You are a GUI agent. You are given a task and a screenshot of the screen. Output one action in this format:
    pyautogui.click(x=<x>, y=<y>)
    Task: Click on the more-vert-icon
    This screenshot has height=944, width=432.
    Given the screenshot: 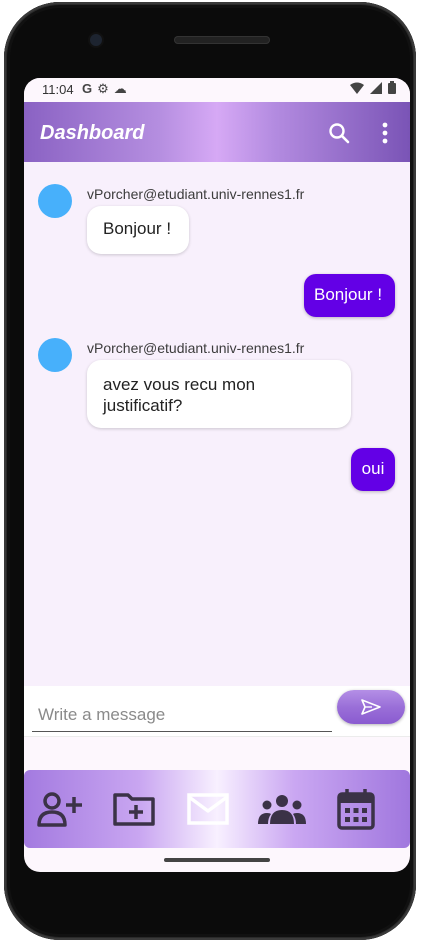 What is the action you would take?
    pyautogui.click(x=385, y=133)
    